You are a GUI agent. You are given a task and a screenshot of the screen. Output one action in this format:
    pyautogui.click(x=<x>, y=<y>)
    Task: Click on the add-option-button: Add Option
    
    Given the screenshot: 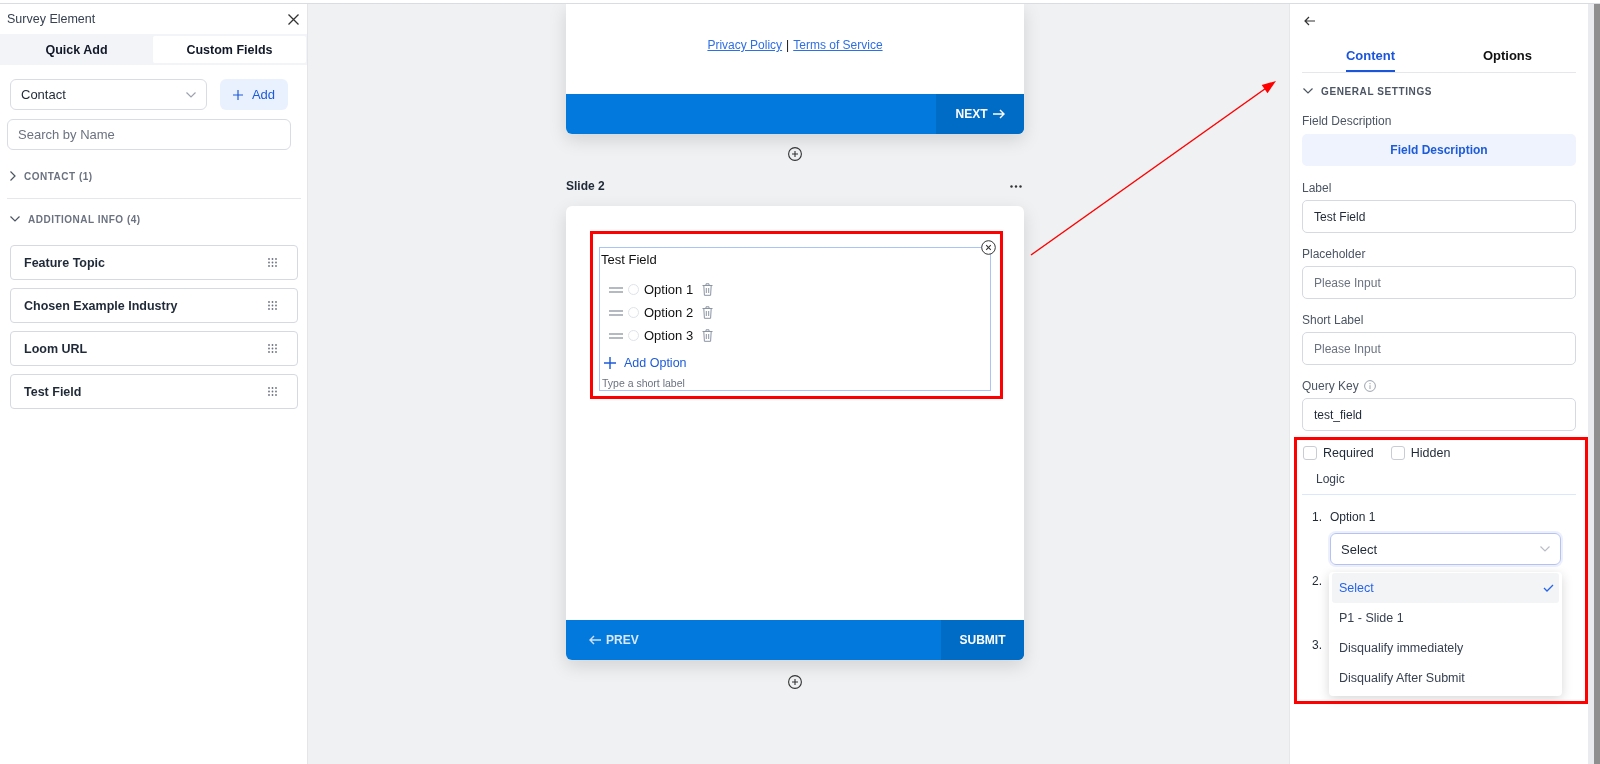 What is the action you would take?
    pyautogui.click(x=645, y=363)
    